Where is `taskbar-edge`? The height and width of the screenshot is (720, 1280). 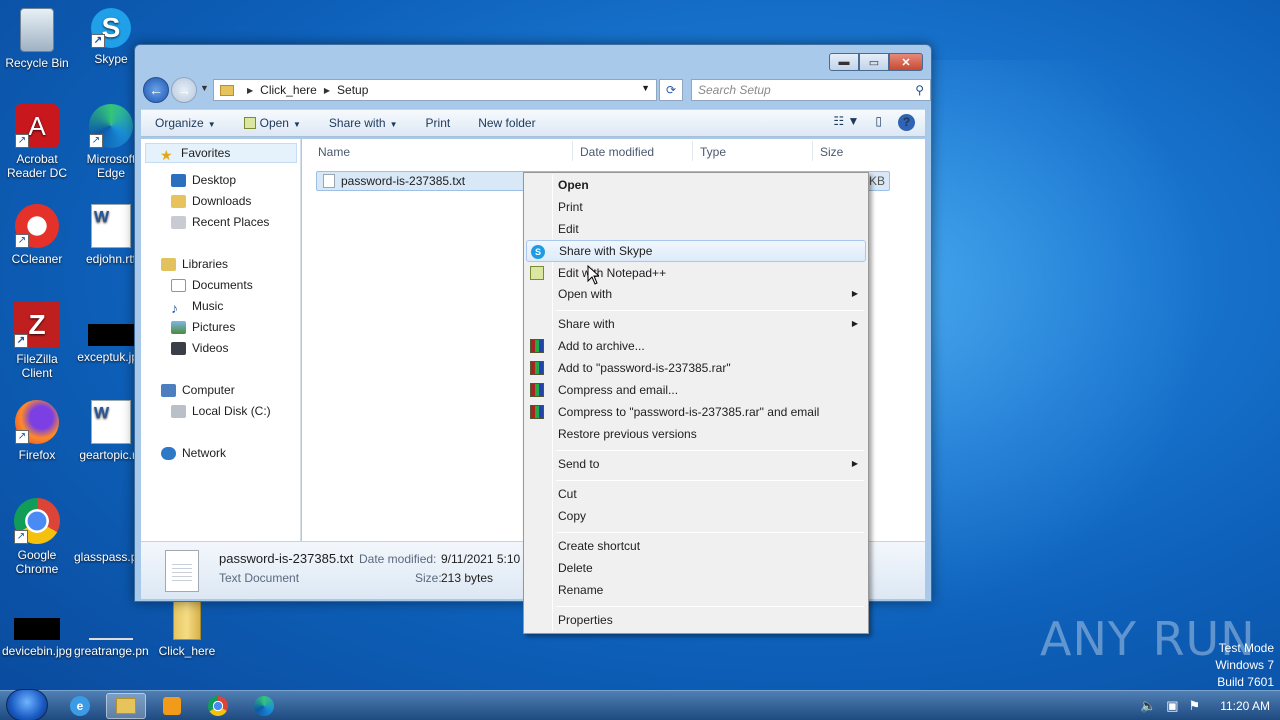
taskbar-edge is located at coordinates (264, 706).